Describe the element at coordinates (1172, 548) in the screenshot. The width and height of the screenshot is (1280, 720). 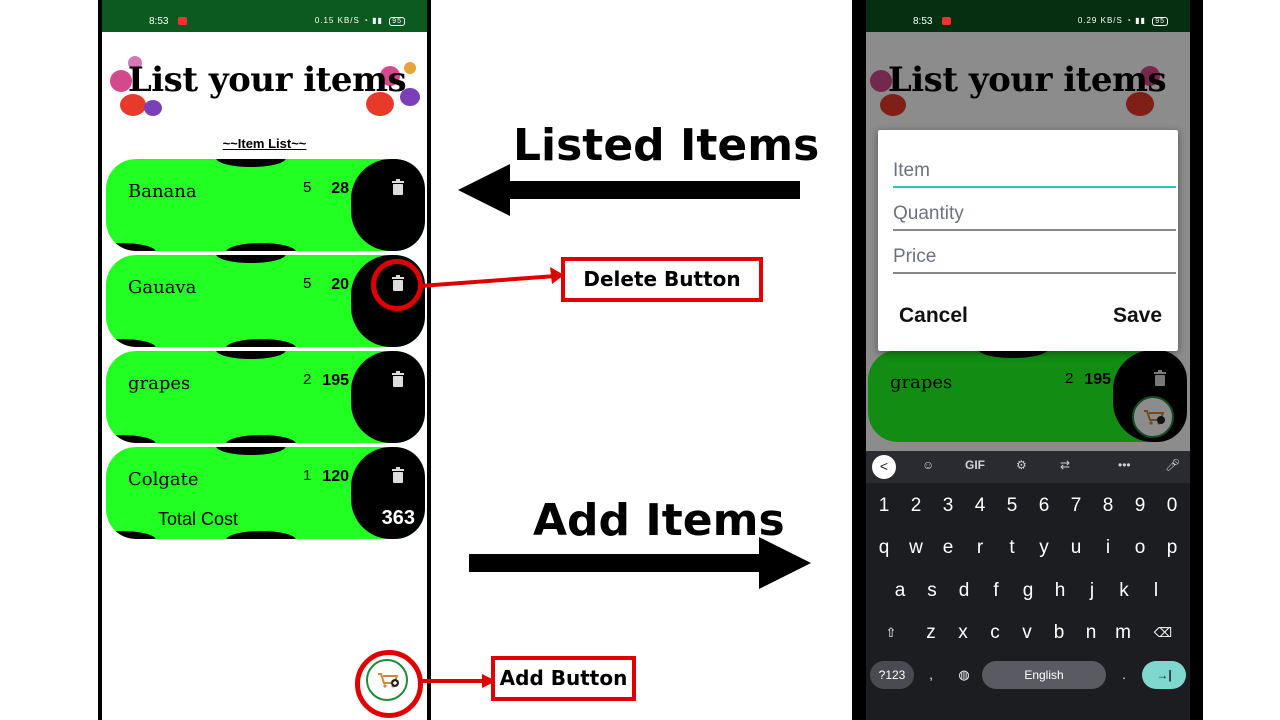
I see `key-p: p` at that location.